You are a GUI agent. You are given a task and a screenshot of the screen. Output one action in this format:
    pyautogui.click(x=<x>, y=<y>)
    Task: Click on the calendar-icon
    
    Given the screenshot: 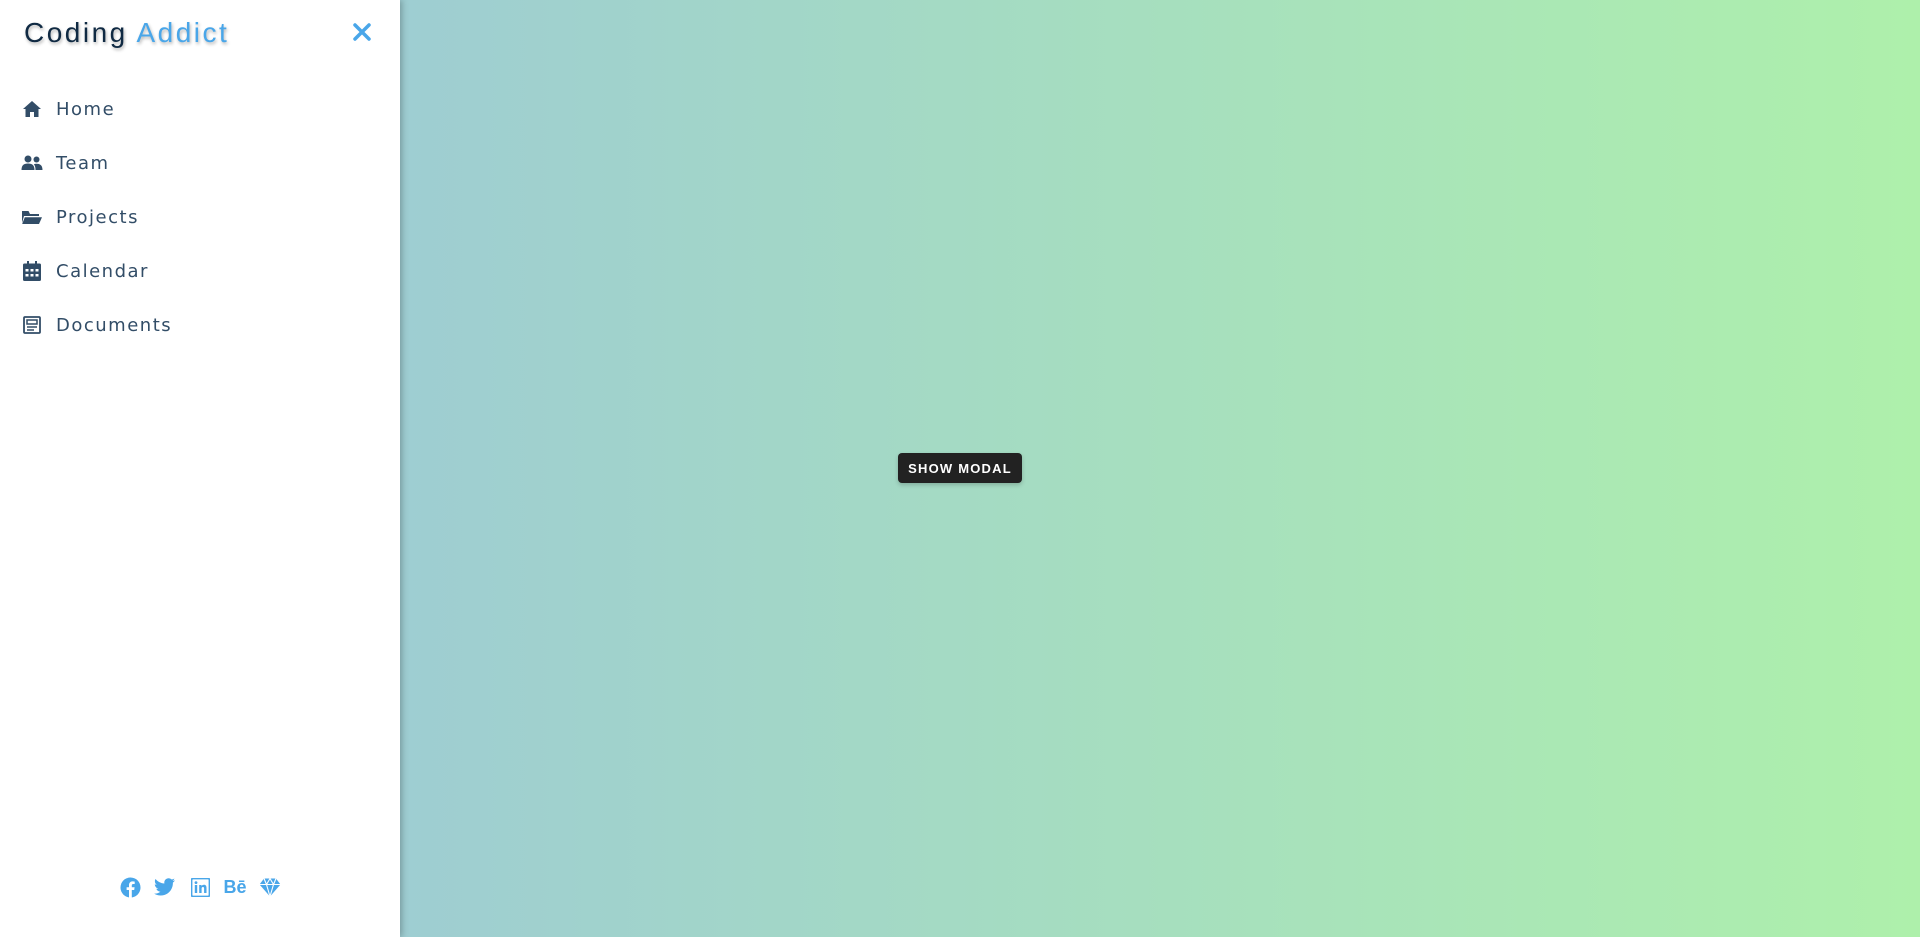 What is the action you would take?
    pyautogui.click(x=32, y=271)
    